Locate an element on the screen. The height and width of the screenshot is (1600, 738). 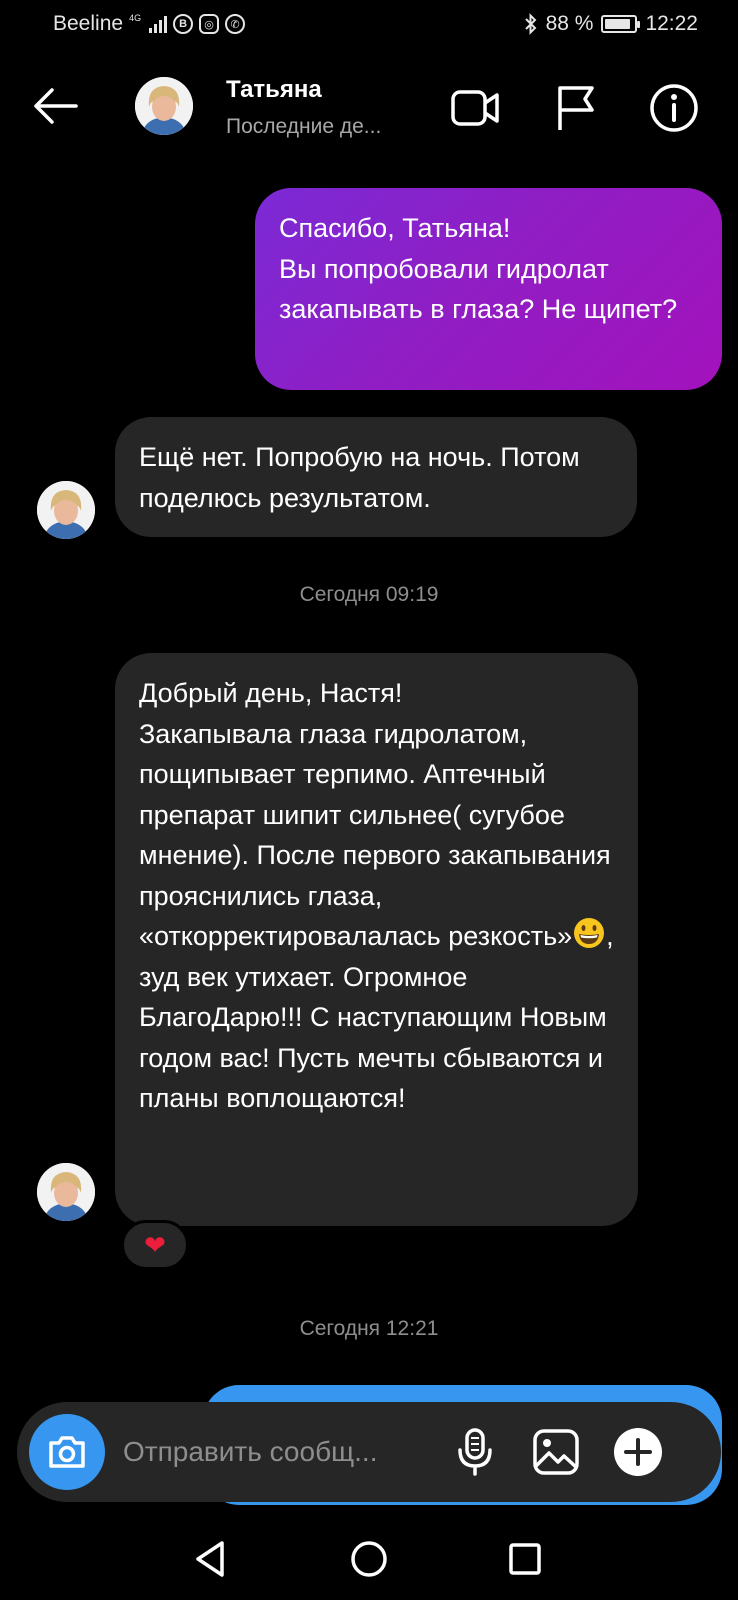
heart-reaction: ❤ is located at coordinates (155, 1245).